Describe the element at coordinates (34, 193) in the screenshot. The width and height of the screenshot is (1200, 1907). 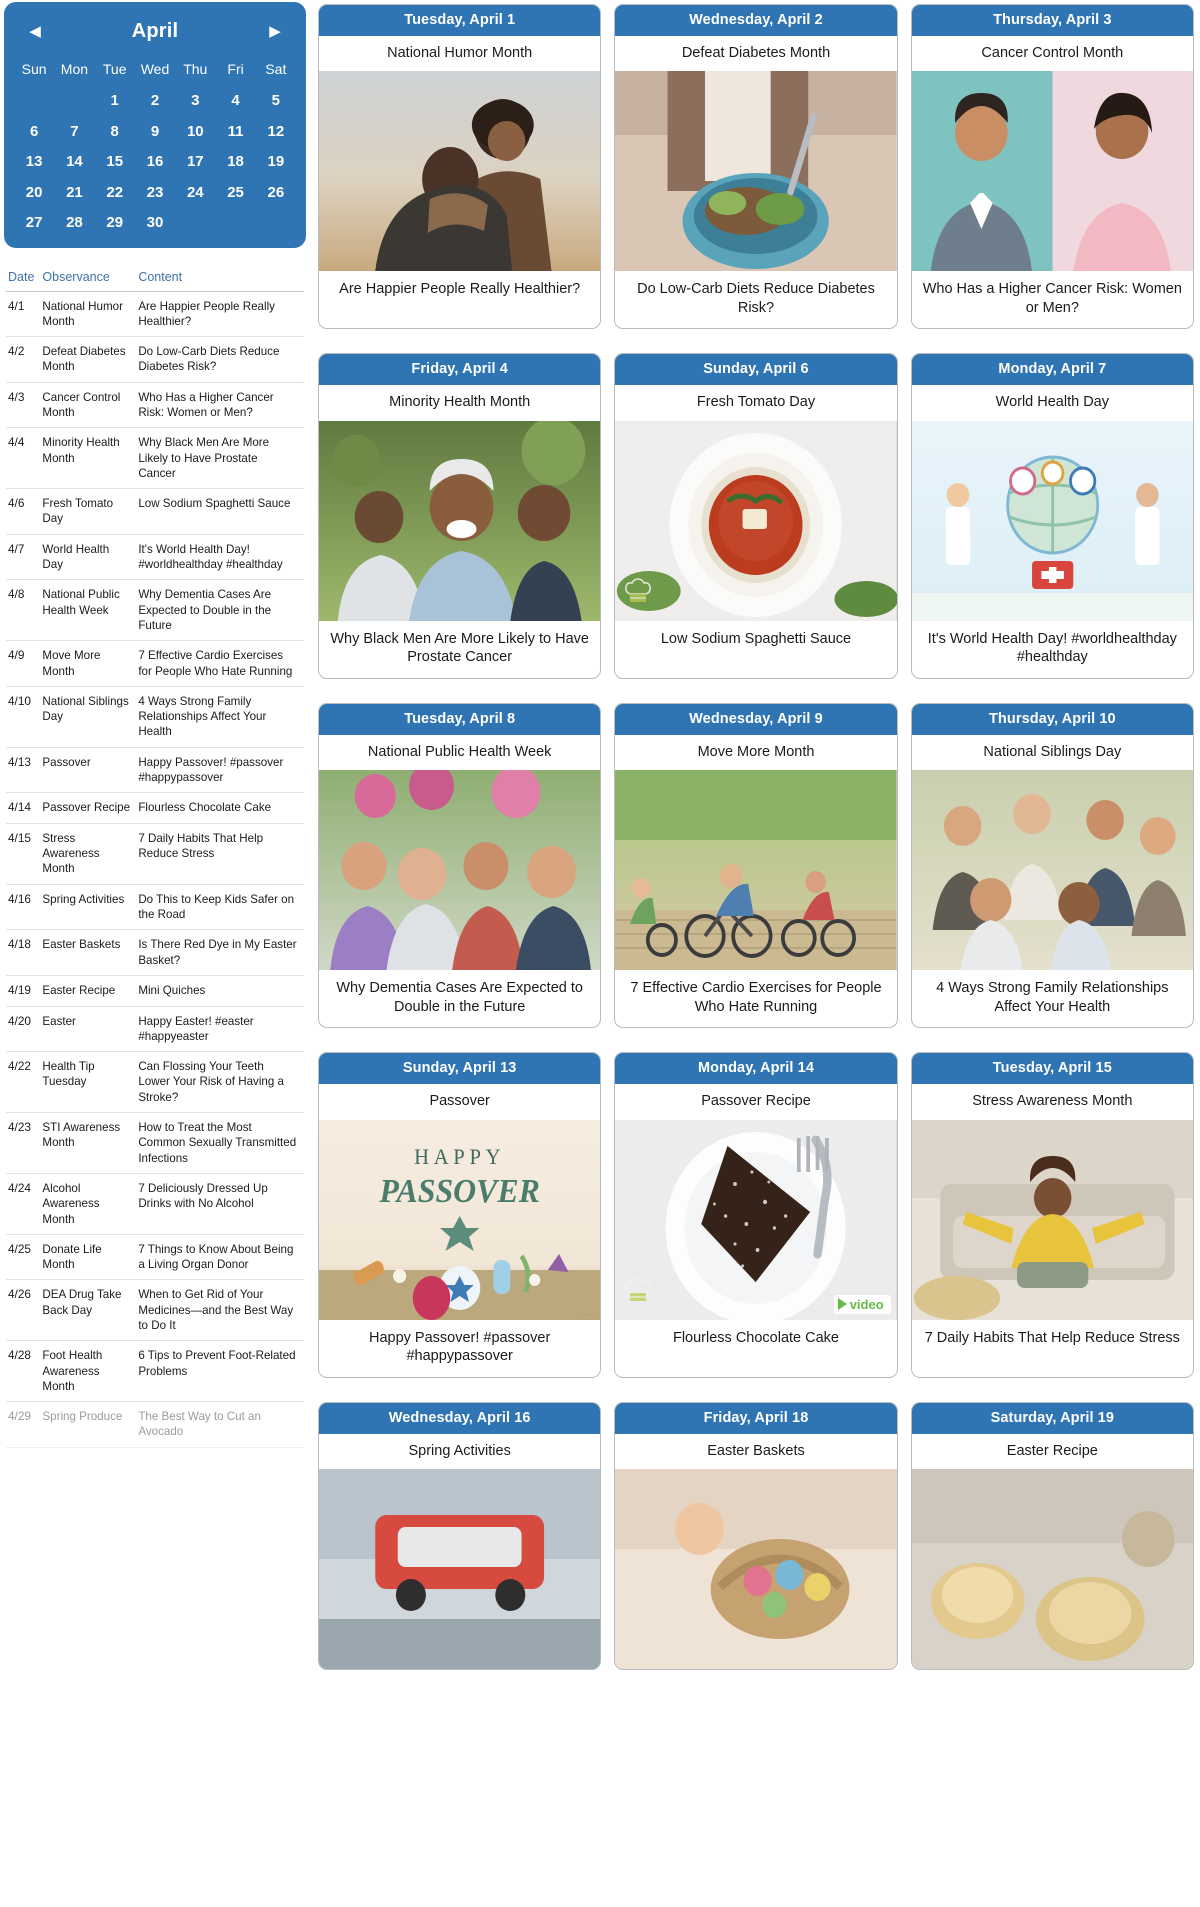
I see `calendar-day-20: 20` at that location.